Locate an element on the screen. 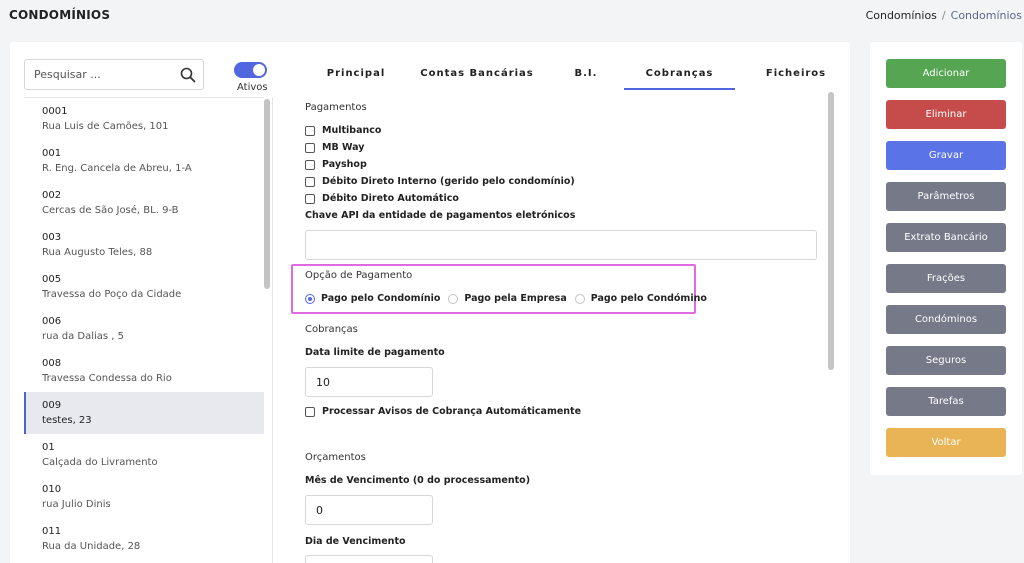 Image resolution: width=1024 pixels, height=563 pixels. add-button: Adicionar is located at coordinates (946, 73).